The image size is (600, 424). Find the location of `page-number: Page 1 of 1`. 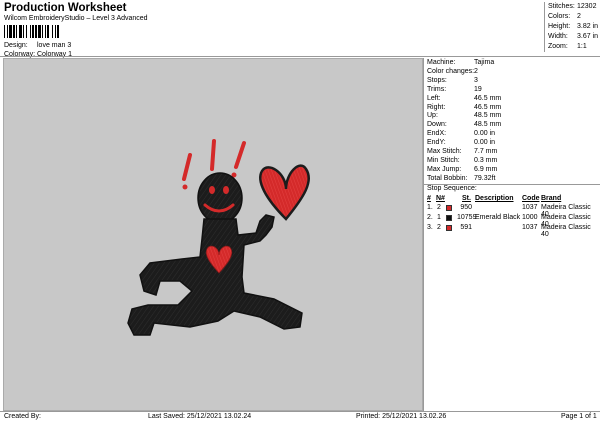

page-number: Page 1 of 1 is located at coordinates (579, 416).